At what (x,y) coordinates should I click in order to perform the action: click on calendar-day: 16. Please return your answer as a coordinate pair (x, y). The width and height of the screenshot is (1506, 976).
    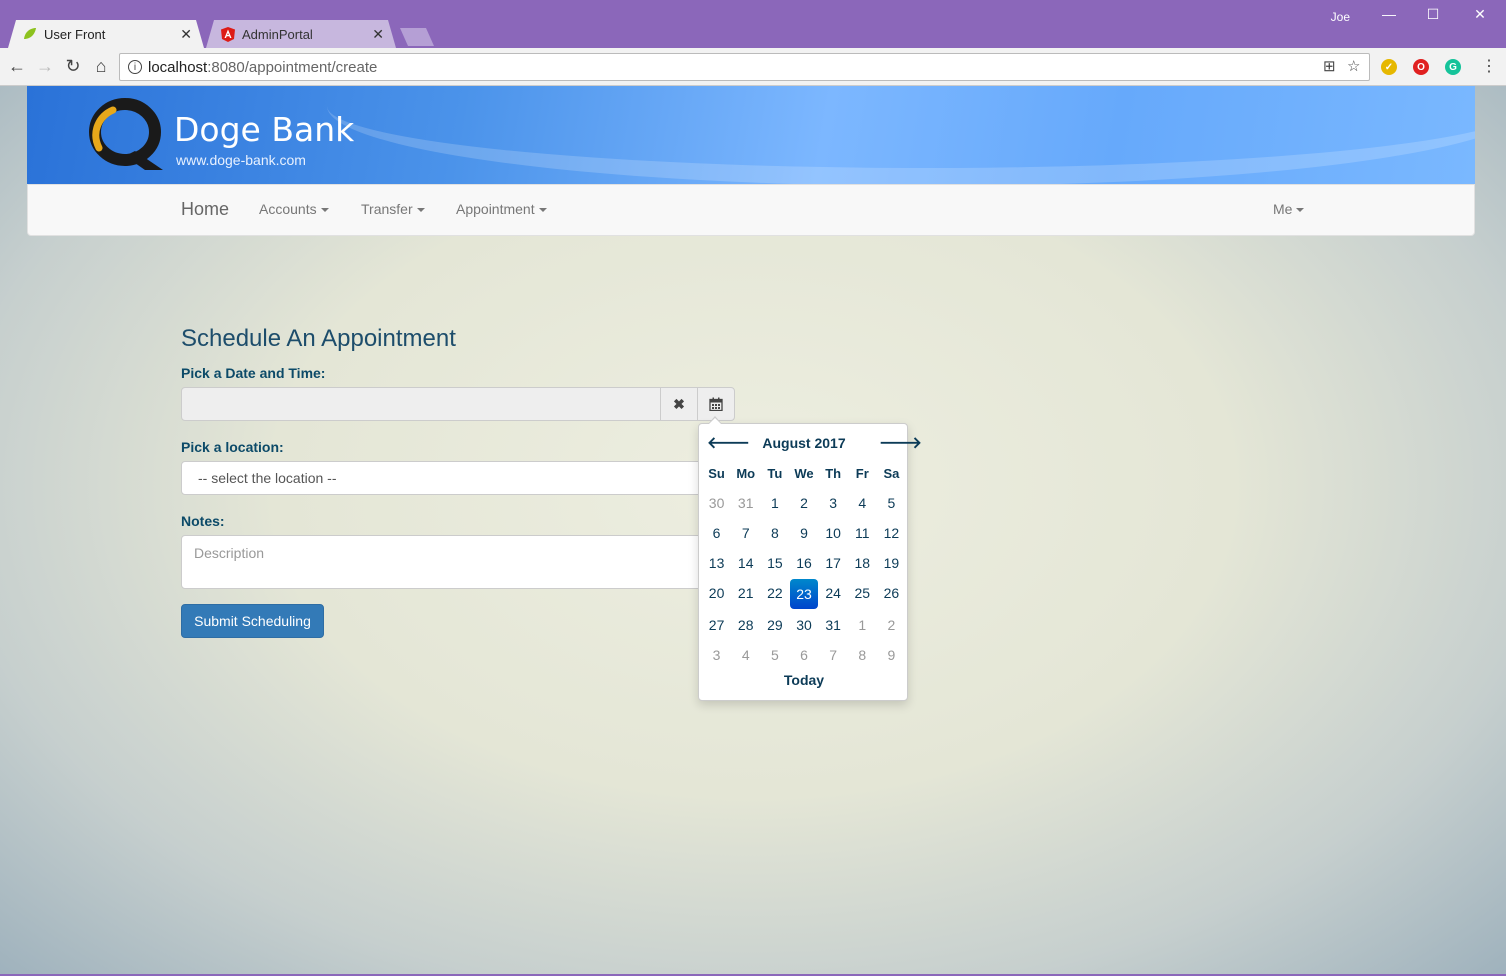
    Looking at the image, I should click on (803, 563).